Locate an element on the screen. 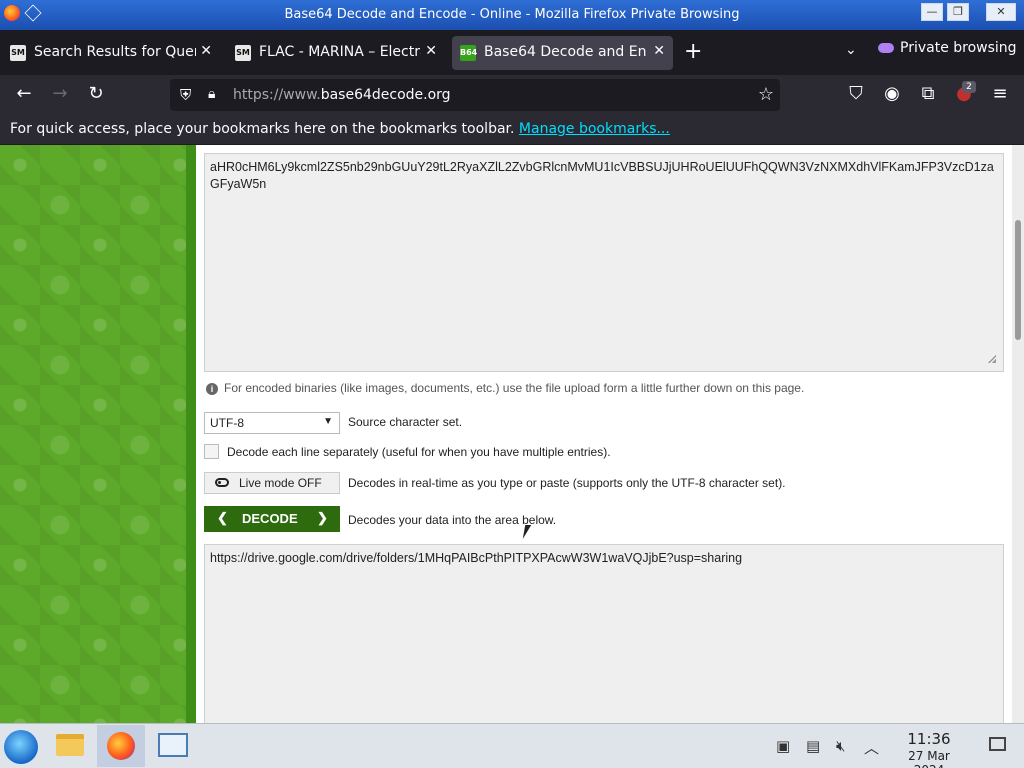  clock: 11:36 27 Mar 2024 is located at coordinates (929, 749).